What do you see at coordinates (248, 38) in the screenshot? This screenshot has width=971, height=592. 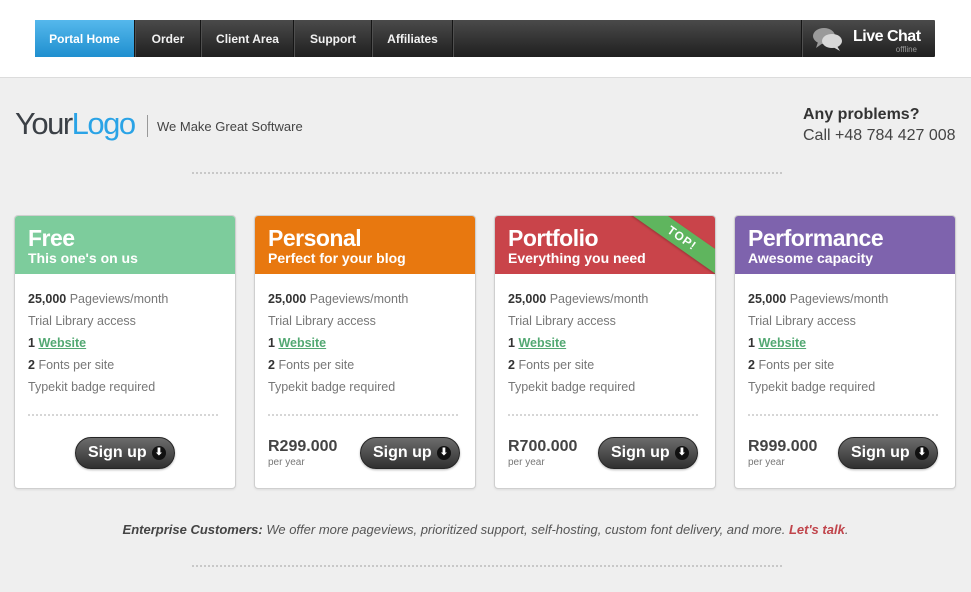 I see `nav-client-area: Client Area` at bounding box center [248, 38].